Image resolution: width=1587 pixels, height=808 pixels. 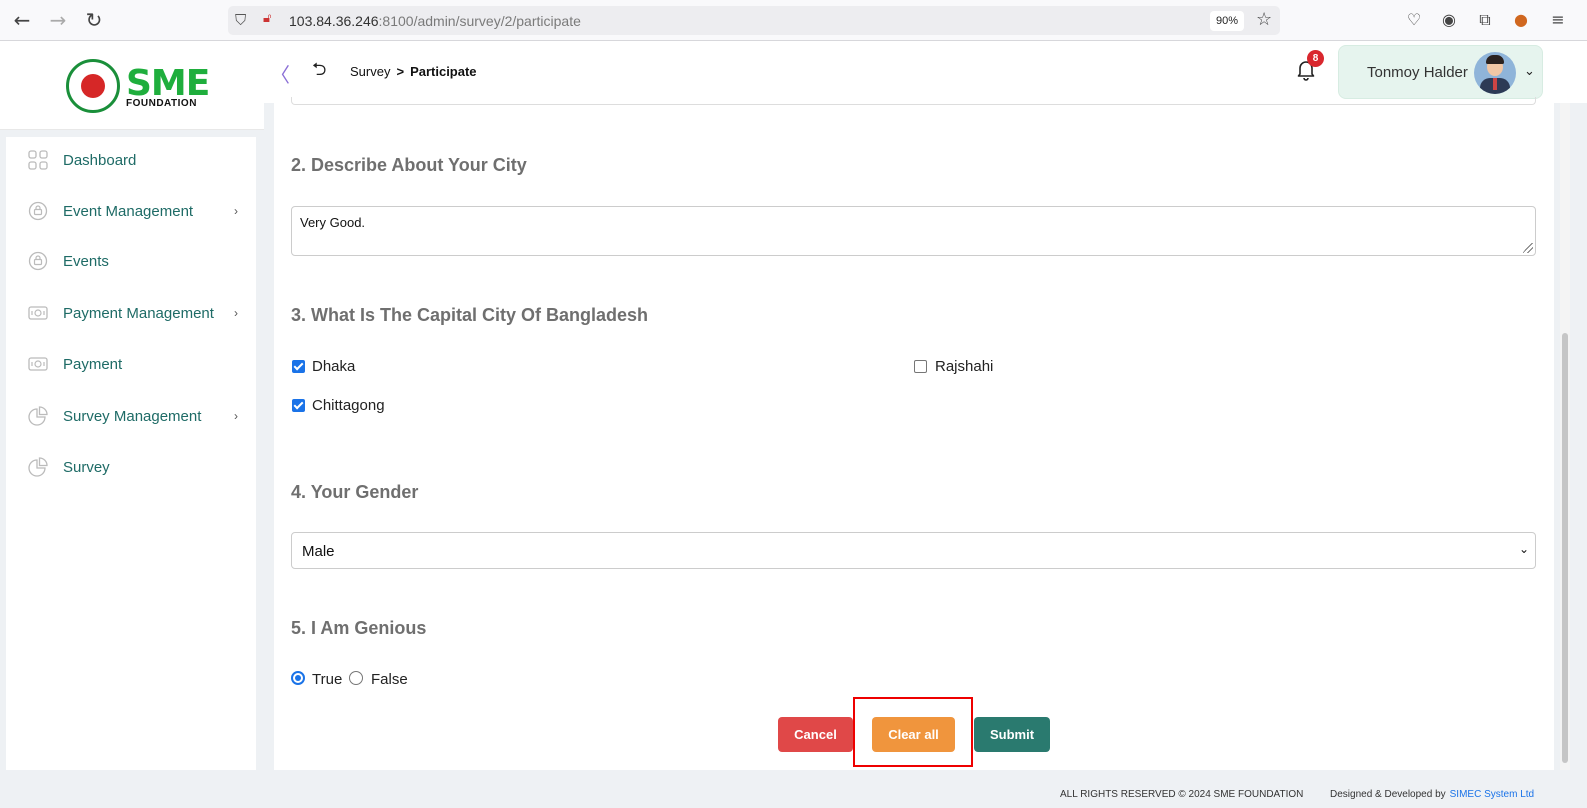 I want to click on user-menu: Tonmoy Halder ⌄, so click(x=1440, y=72).